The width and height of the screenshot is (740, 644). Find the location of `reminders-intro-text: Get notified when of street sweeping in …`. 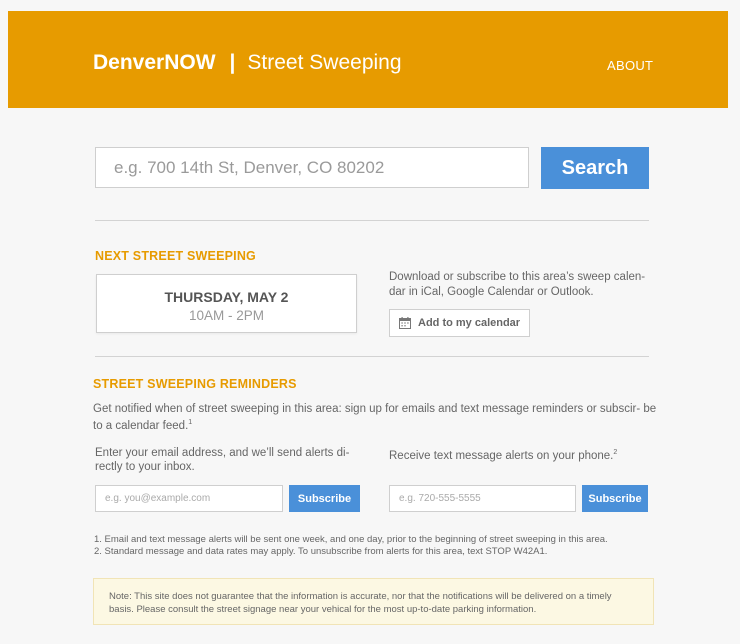

reminders-intro-text: Get notified when of street sweeping in … is located at coordinates (375, 417).